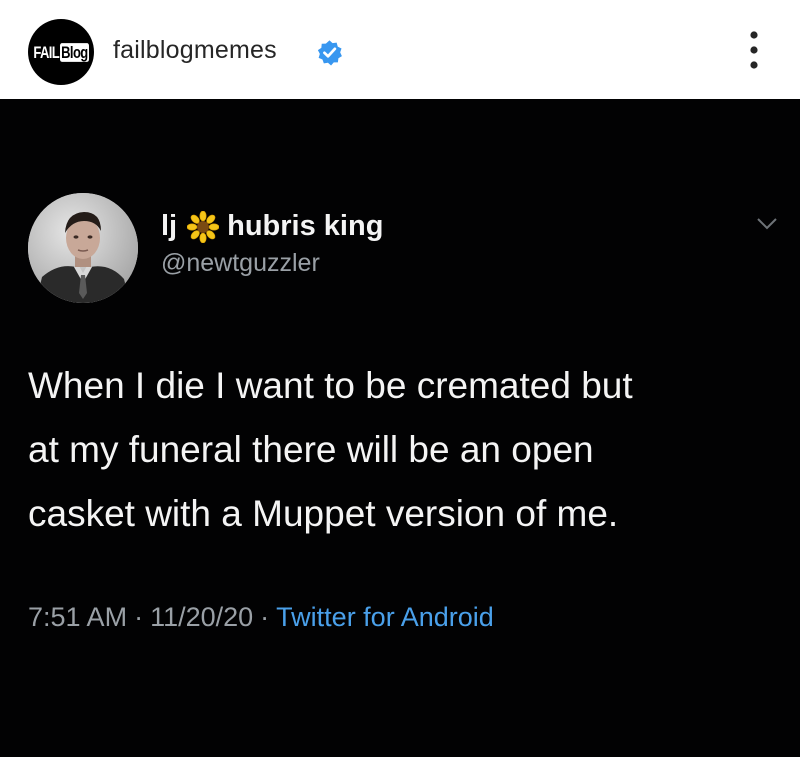  I want to click on author-photo, so click(83, 248).